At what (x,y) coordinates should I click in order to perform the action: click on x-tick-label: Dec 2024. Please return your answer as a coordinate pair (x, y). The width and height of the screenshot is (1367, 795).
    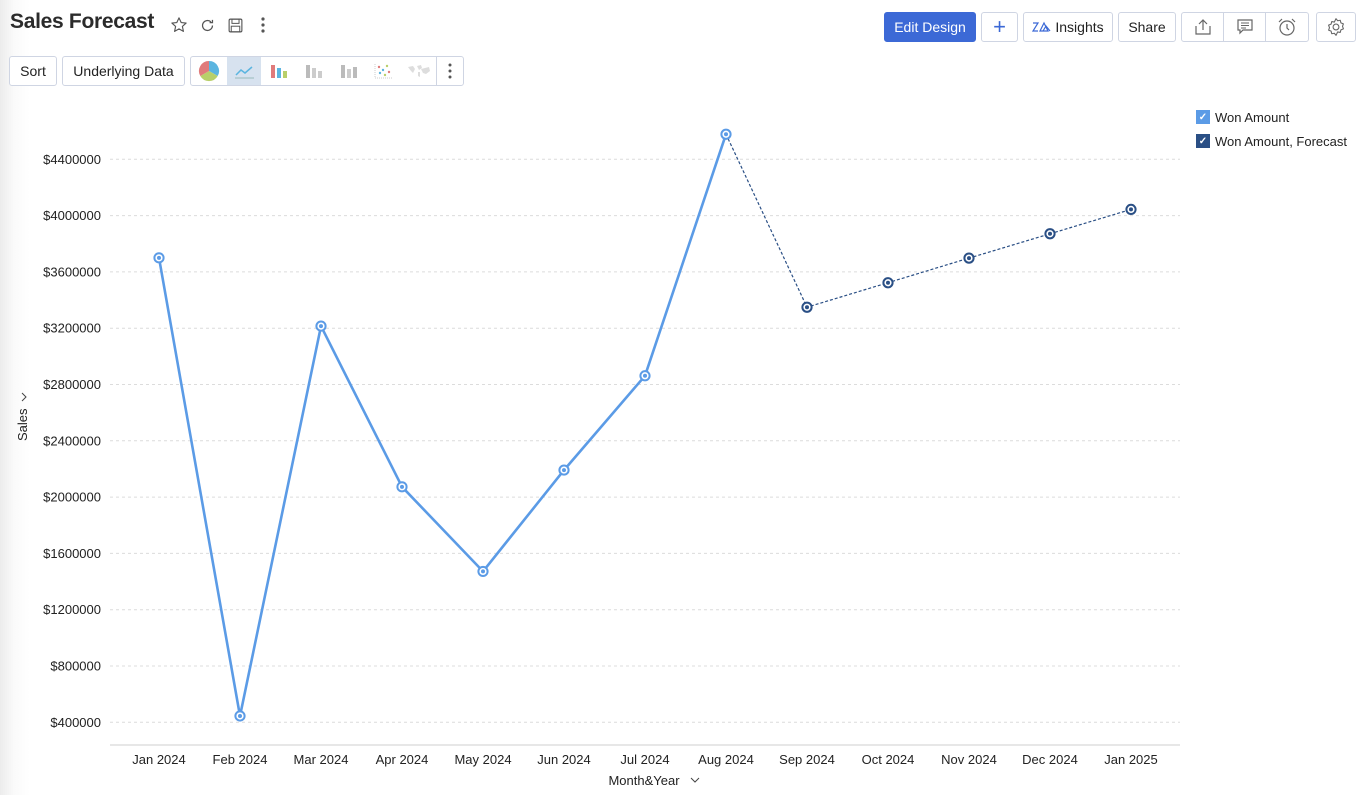
    Looking at the image, I should click on (1050, 759).